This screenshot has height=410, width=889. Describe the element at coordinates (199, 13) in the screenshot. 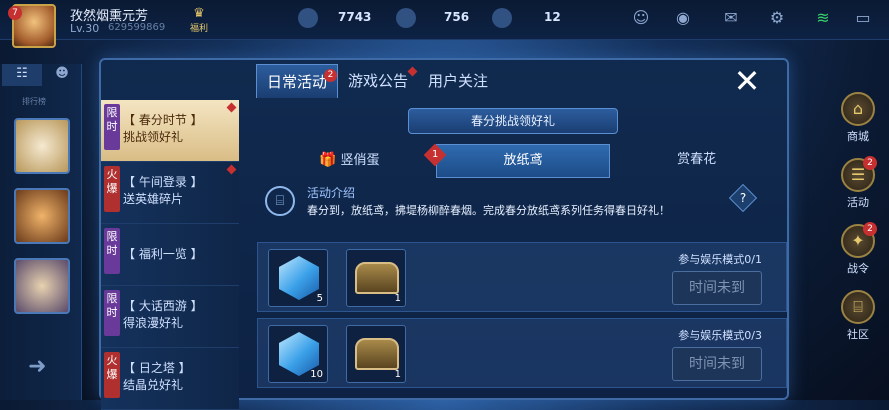

I see `crown-icon: ♛` at that location.